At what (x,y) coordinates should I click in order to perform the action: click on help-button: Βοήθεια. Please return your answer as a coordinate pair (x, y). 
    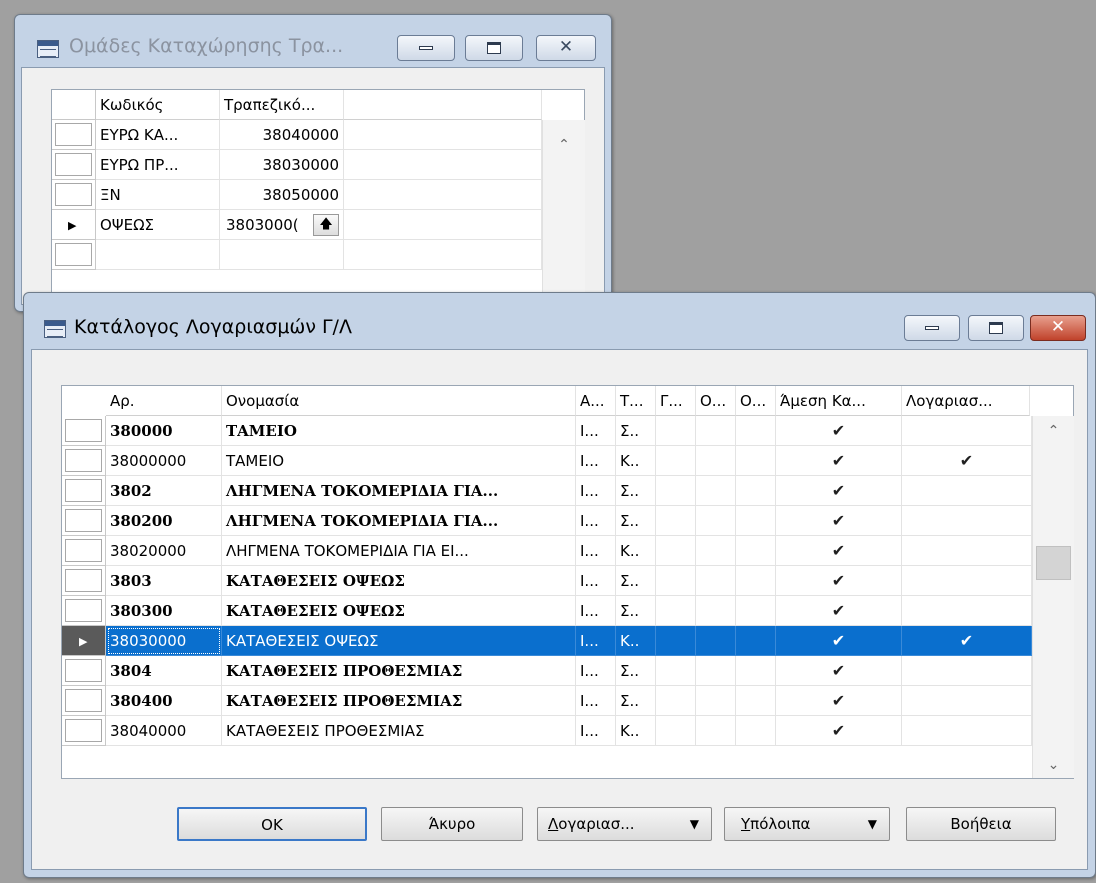
    Looking at the image, I should click on (981, 824).